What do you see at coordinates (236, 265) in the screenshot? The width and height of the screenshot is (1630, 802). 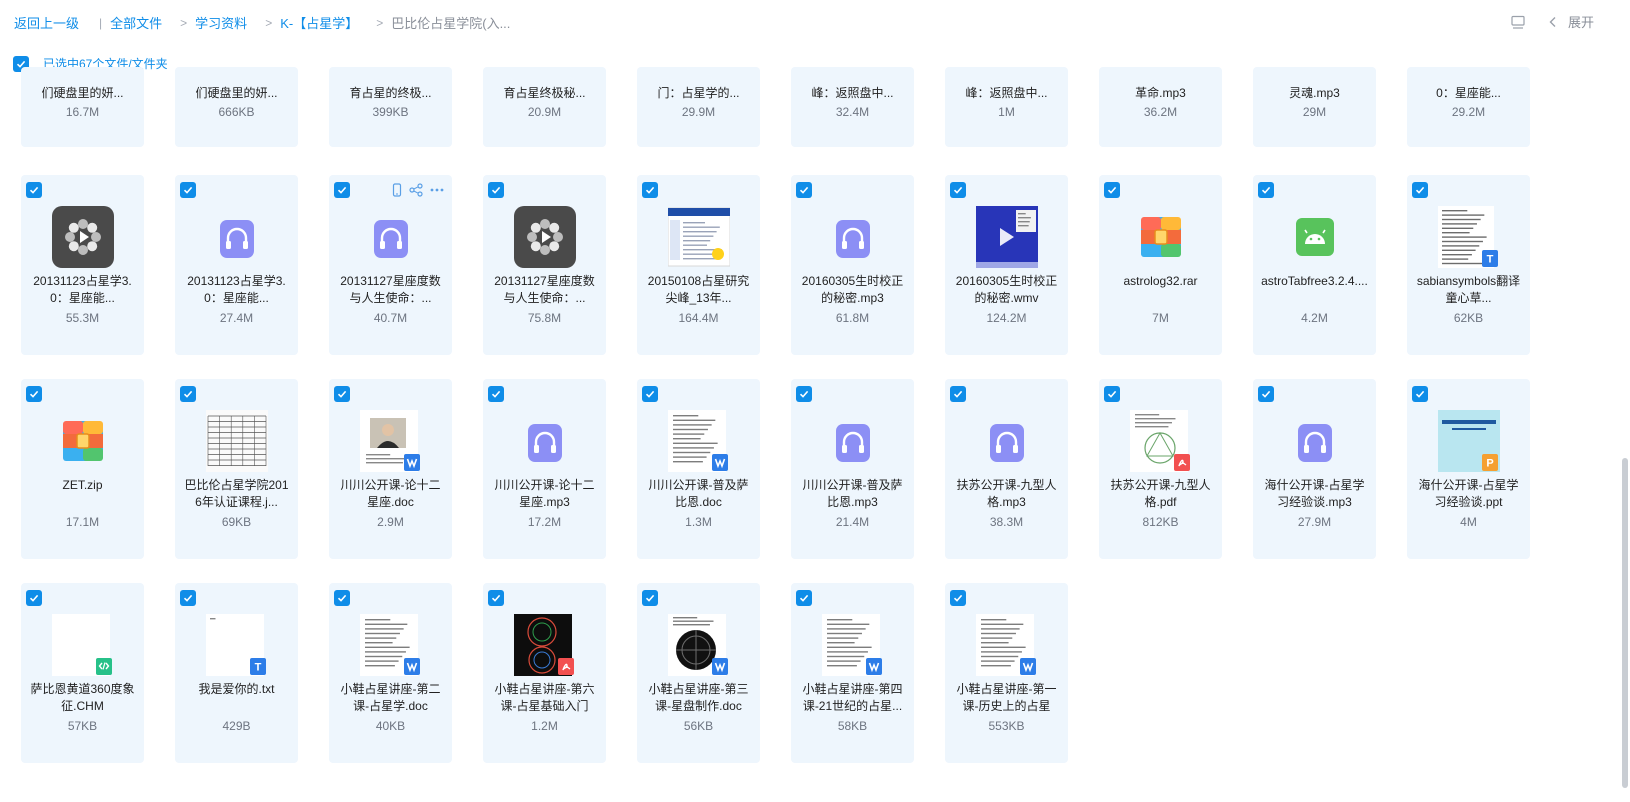 I see `file-card: 20131123占星学3.0：星座能... 27.4M` at bounding box center [236, 265].